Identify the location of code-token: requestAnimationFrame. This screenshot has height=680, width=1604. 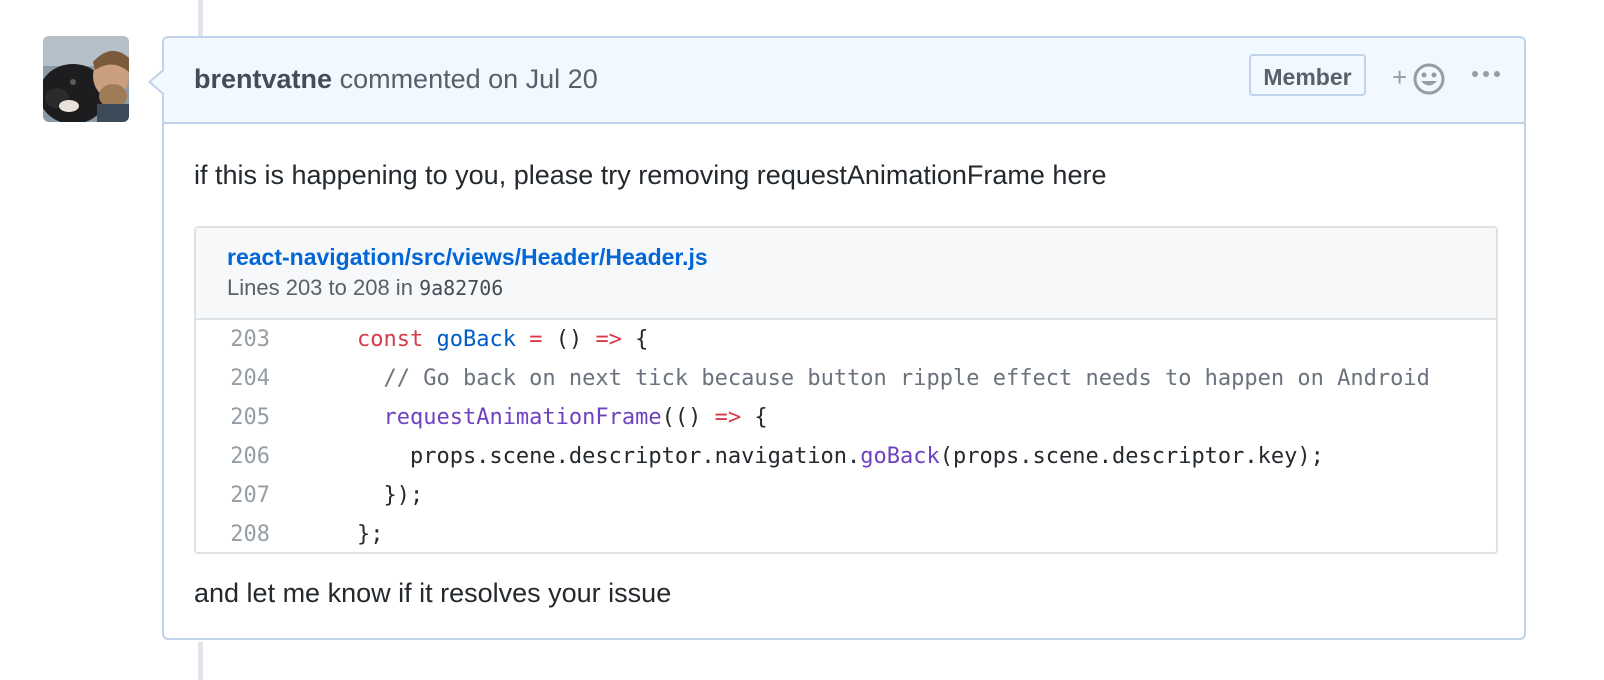
(522, 417).